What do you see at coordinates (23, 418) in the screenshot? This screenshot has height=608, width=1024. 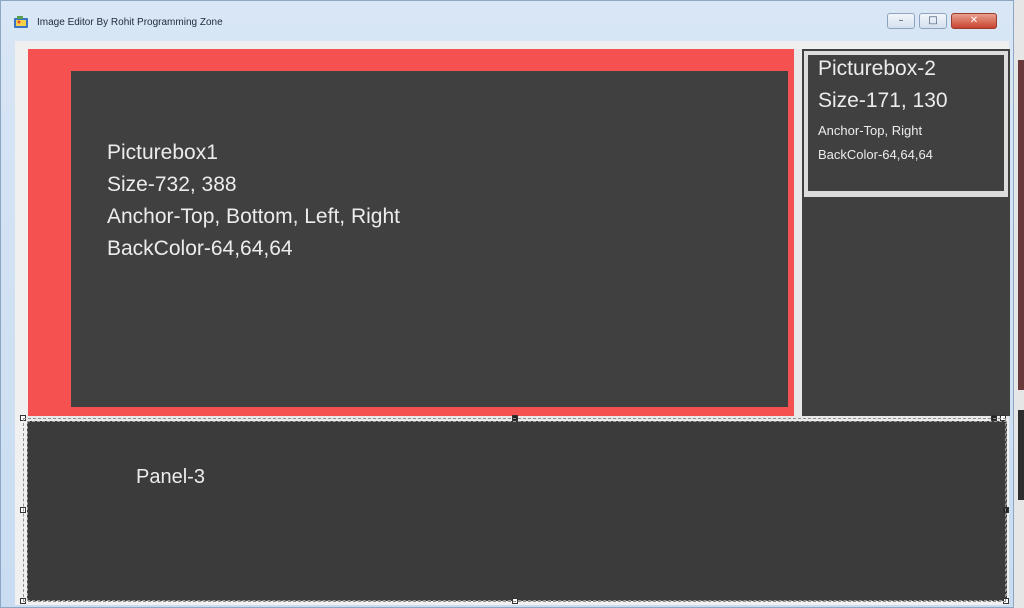 I see `resize-handle-top-left` at bounding box center [23, 418].